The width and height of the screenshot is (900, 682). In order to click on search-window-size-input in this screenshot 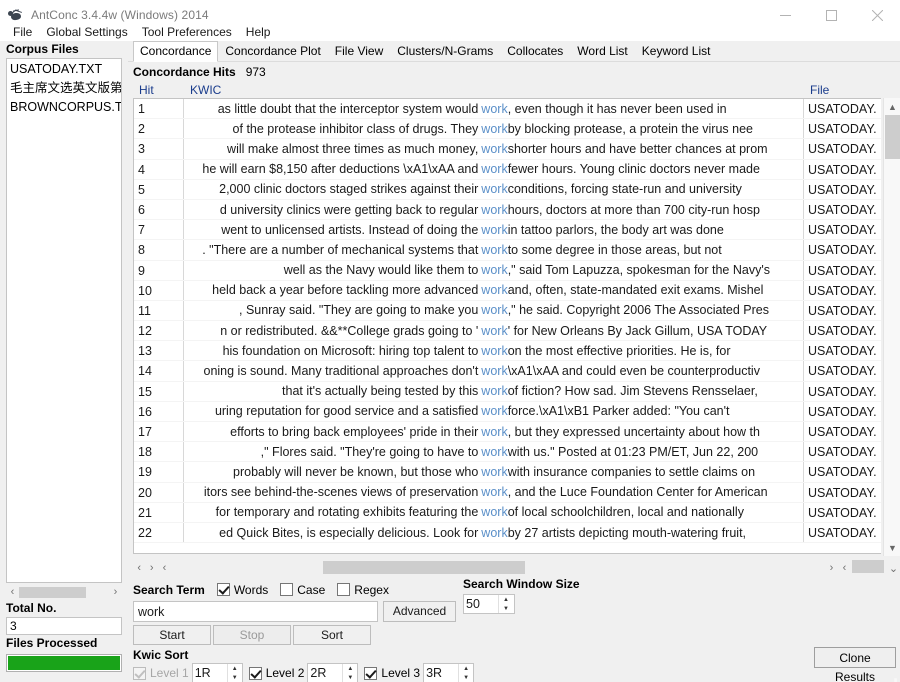, I will do `click(481, 604)`.